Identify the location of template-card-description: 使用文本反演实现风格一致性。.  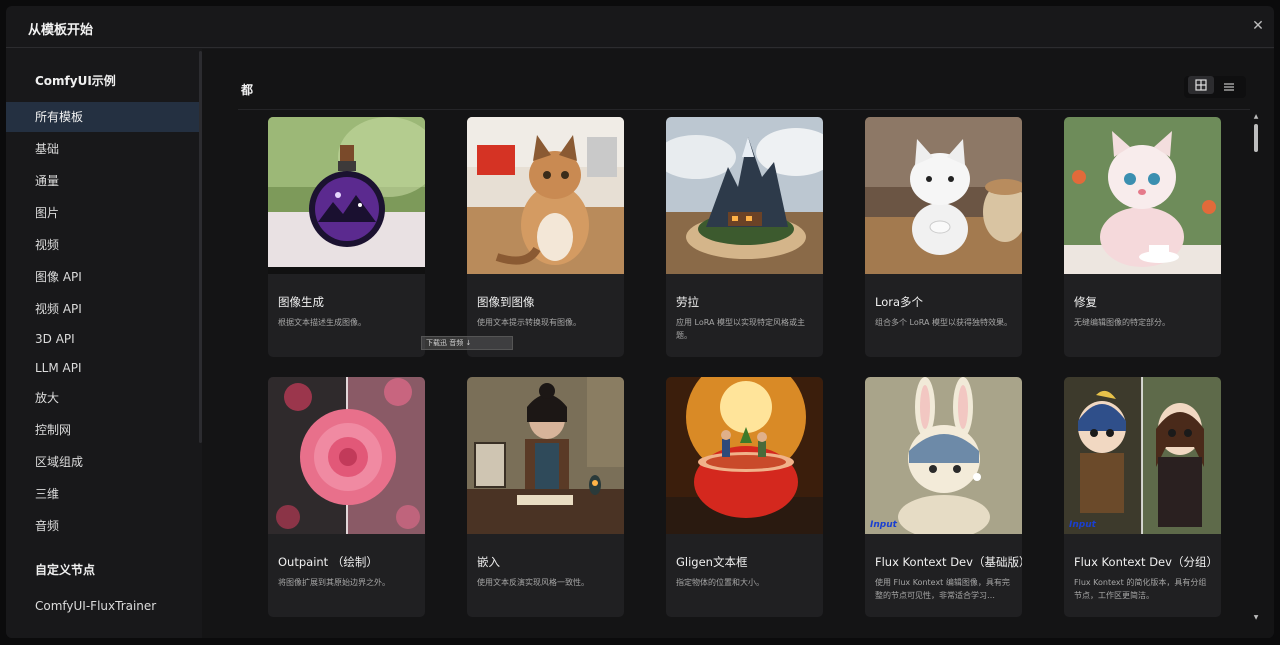
(533, 582).